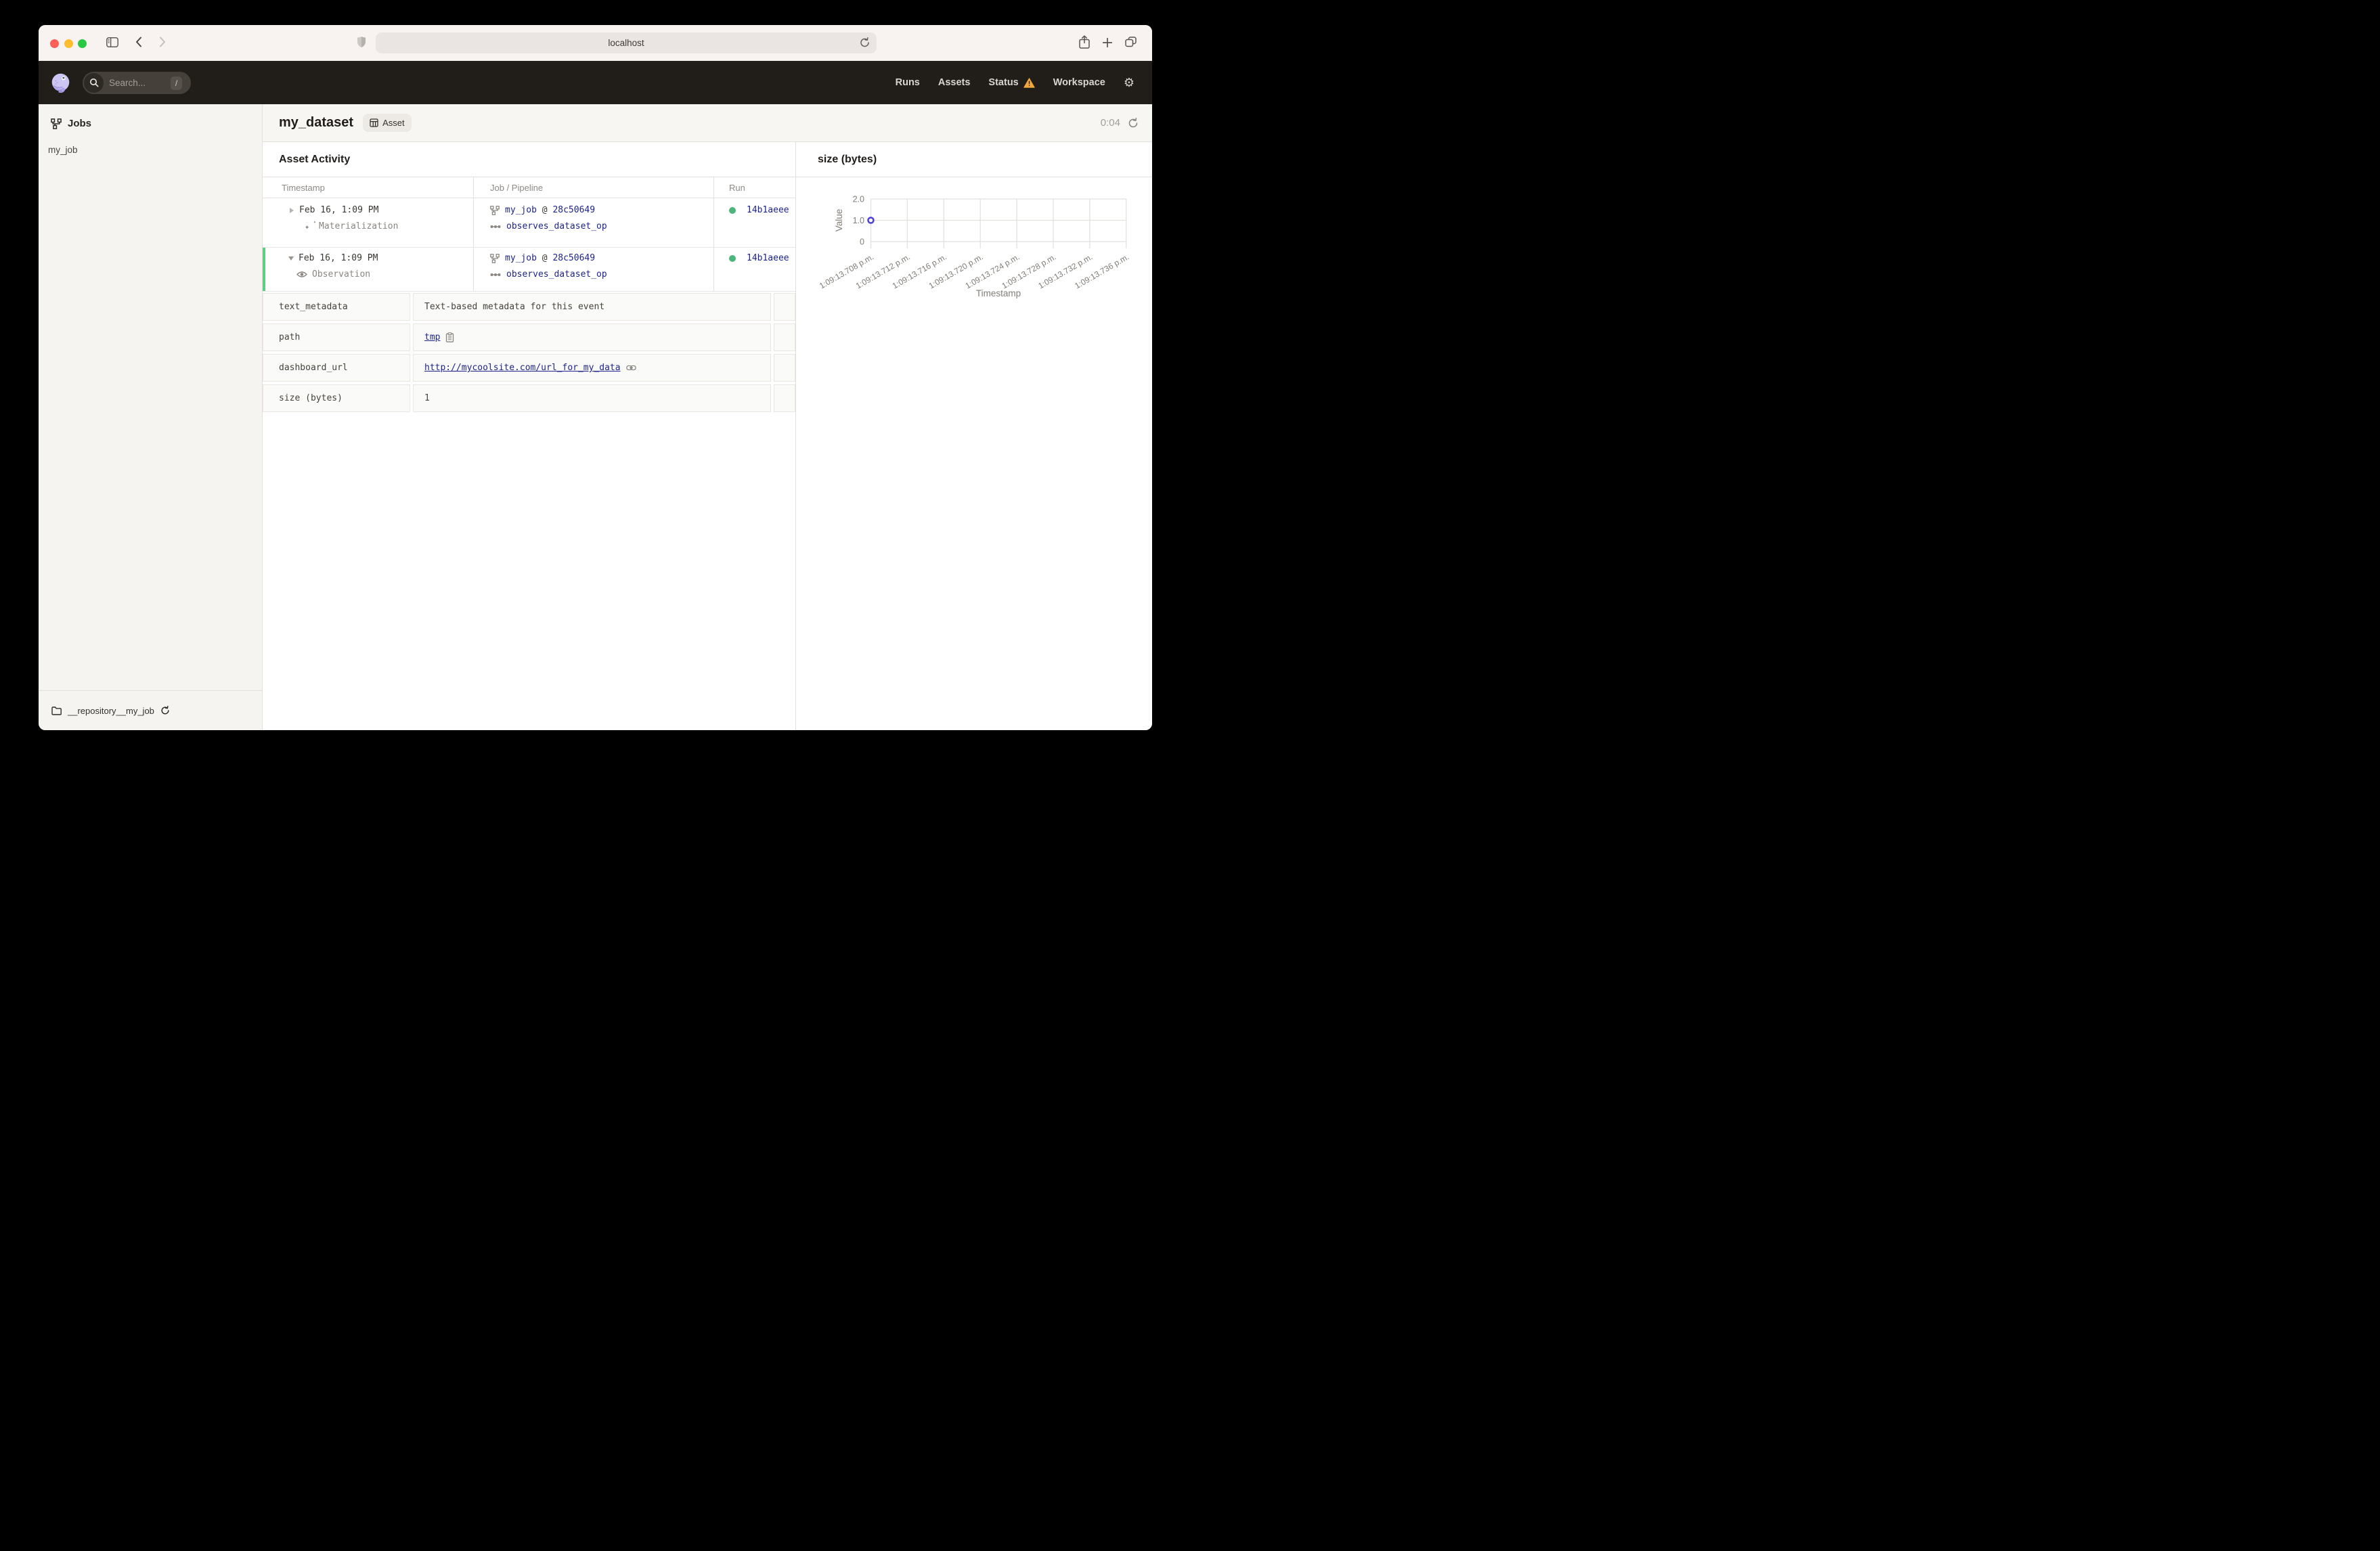 This screenshot has width=2380, height=1551. I want to click on repository-footer: __repository__my_job, so click(150, 710).